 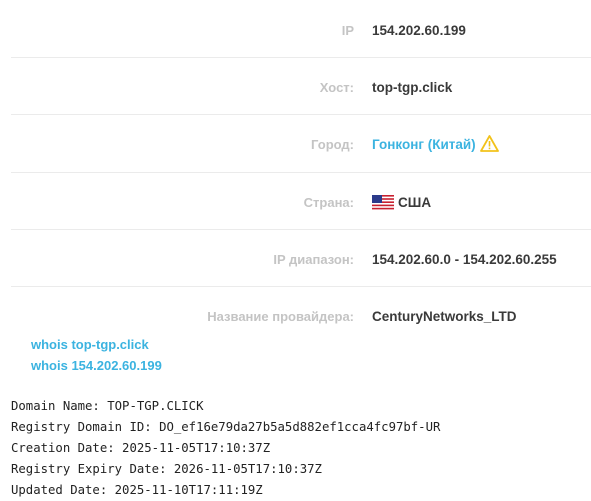 What do you see at coordinates (96, 344) in the screenshot?
I see `whois-domain-link: whois top-tgp.click` at bounding box center [96, 344].